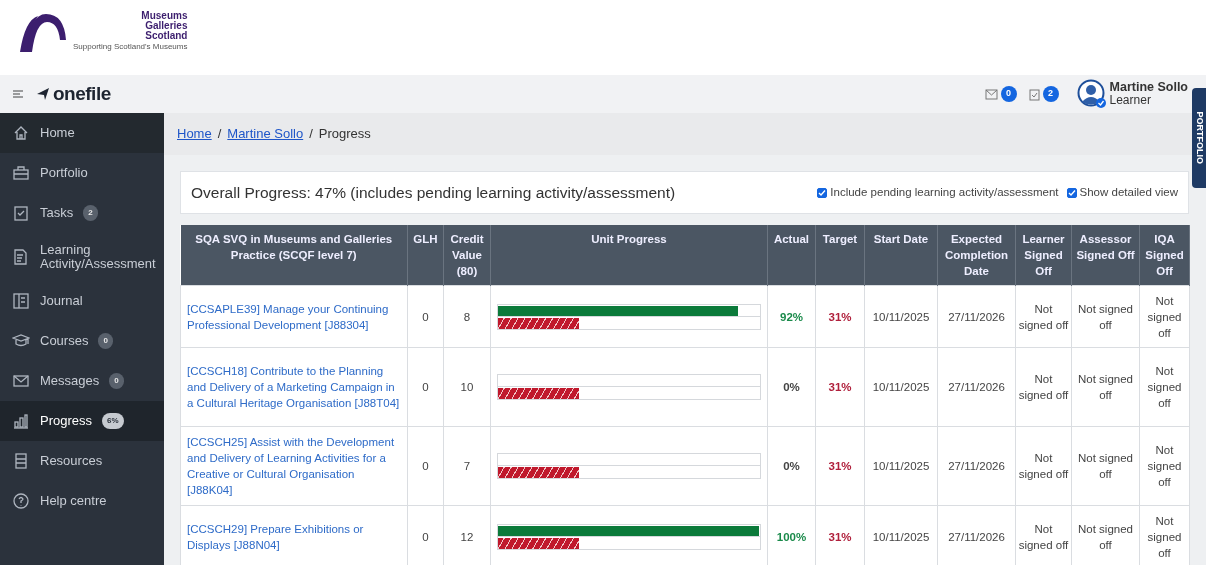 The image size is (1206, 565). What do you see at coordinates (21, 173) in the screenshot?
I see `briefcase-icon` at bounding box center [21, 173].